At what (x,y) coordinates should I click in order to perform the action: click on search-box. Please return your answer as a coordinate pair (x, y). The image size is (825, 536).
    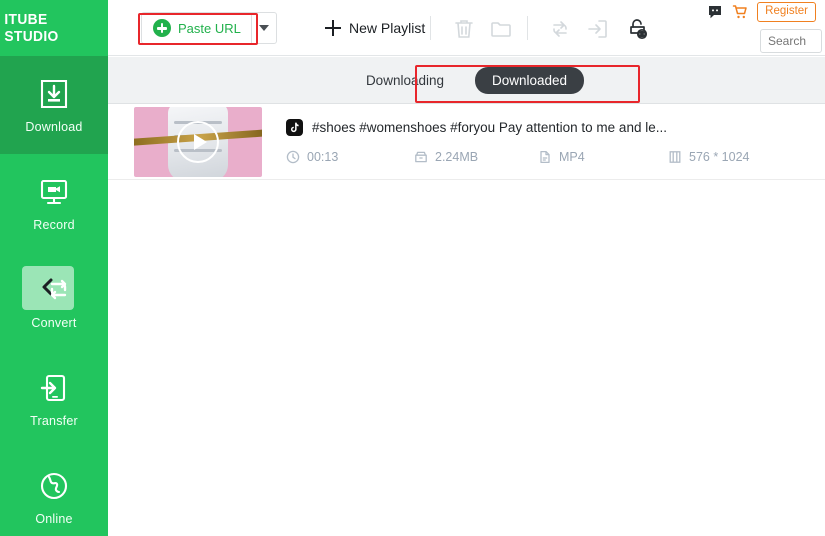
    Looking at the image, I should click on (791, 41).